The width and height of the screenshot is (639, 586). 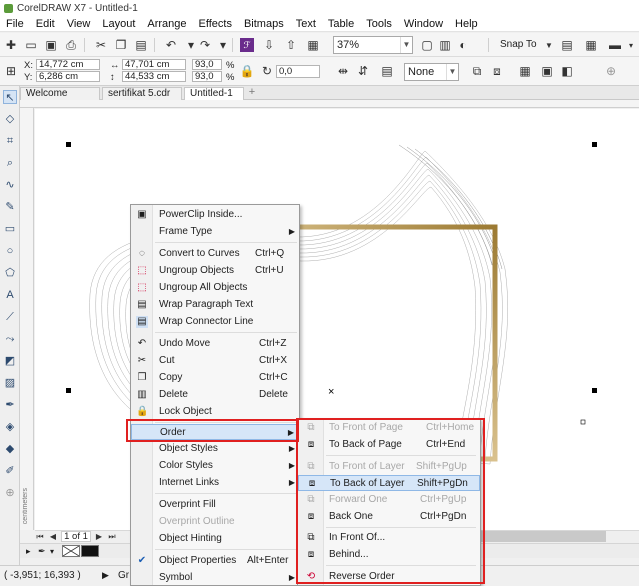 I want to click on tab-untitled: Untitled-1, so click(x=214, y=93).